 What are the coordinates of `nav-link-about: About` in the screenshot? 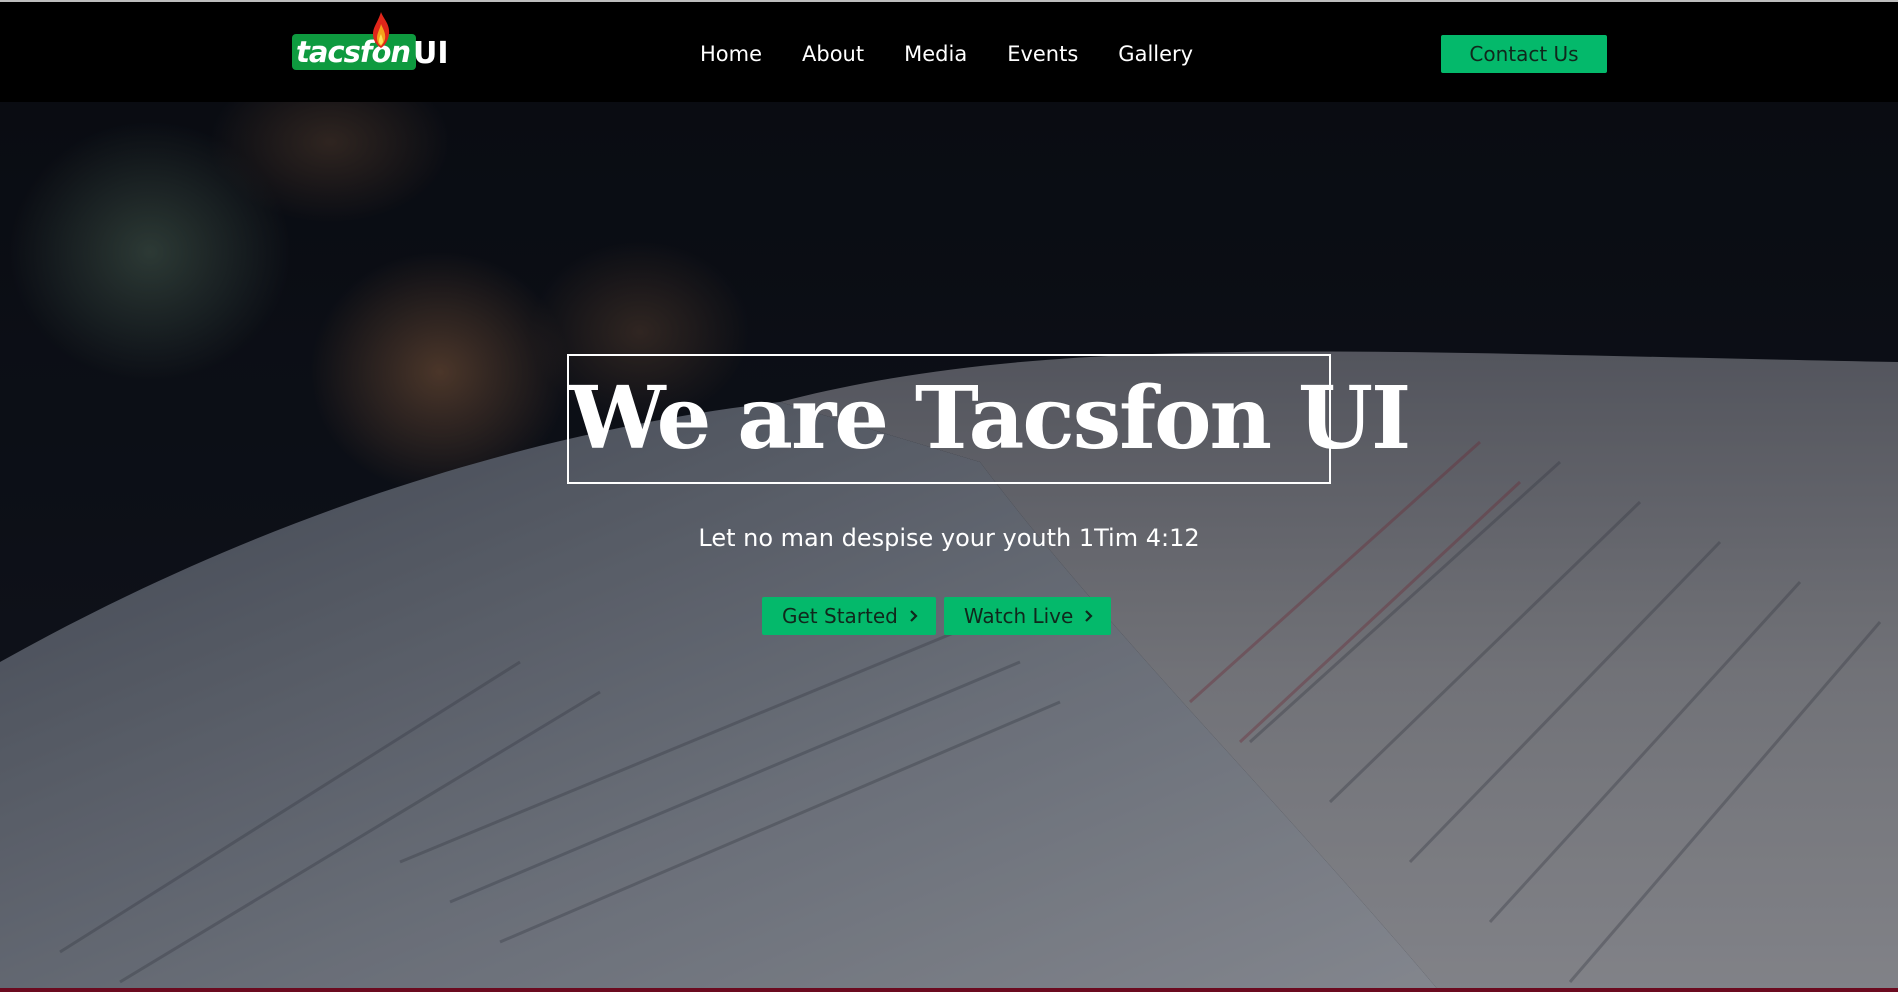 It's located at (833, 54).